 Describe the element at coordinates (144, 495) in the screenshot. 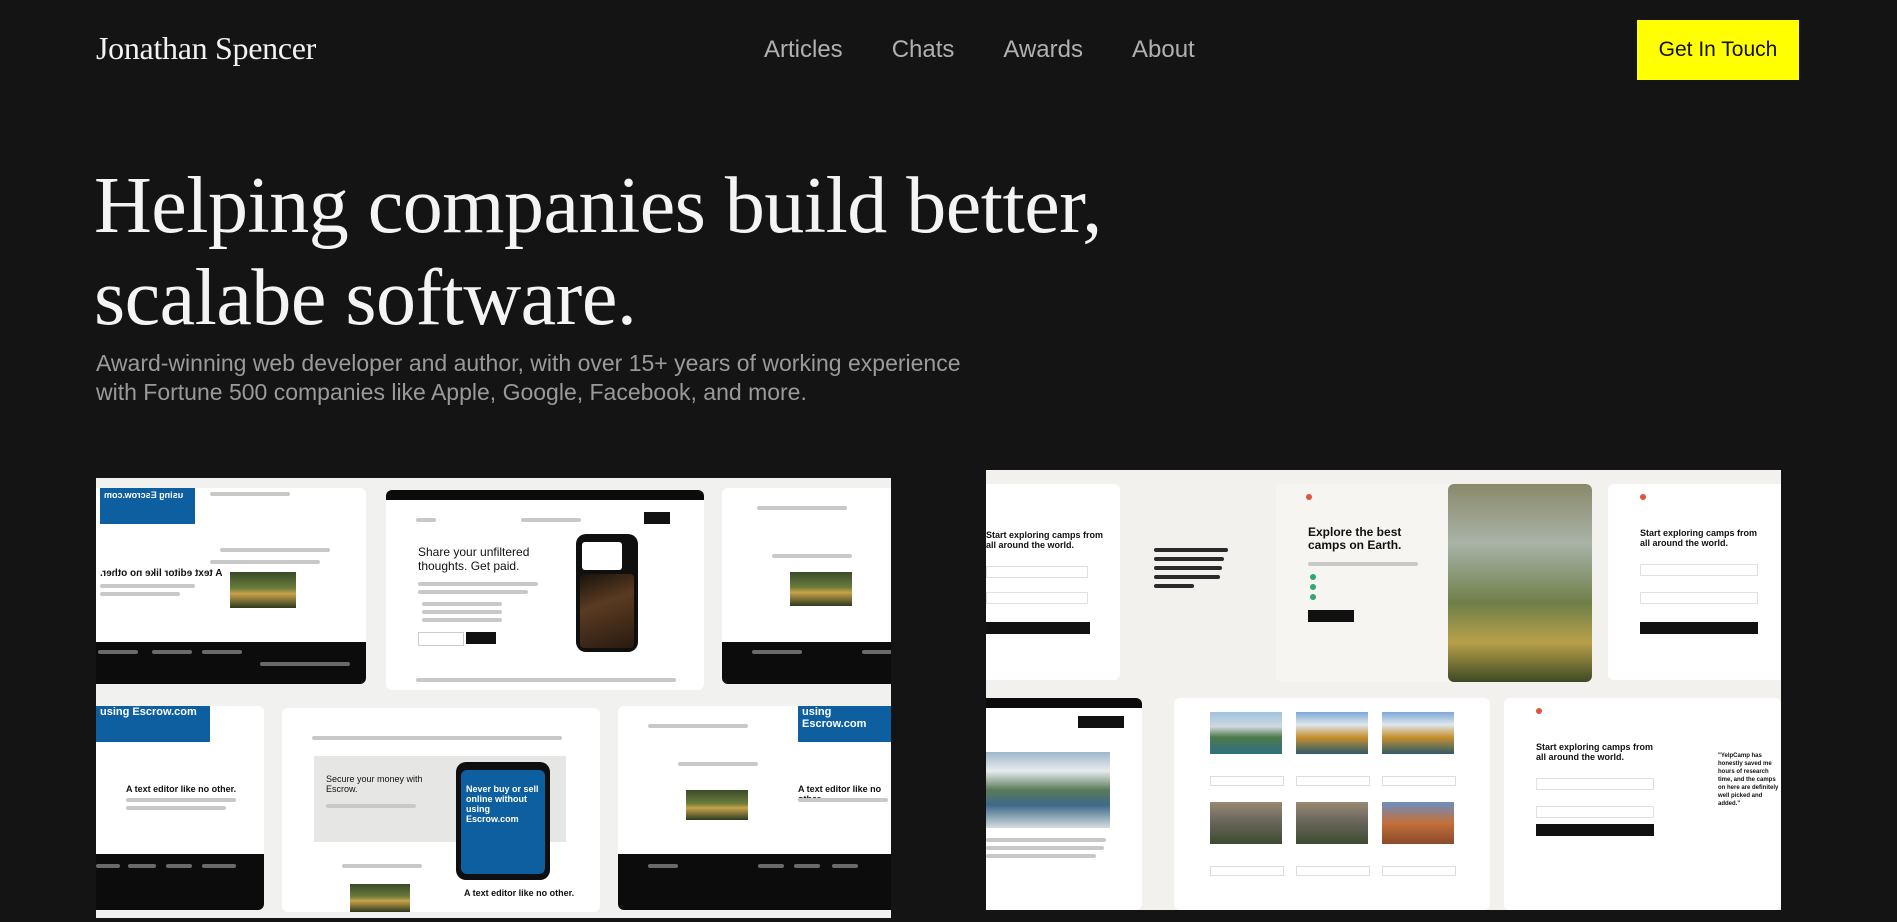

I see `mock-brand-text: using Escrow.com` at that location.